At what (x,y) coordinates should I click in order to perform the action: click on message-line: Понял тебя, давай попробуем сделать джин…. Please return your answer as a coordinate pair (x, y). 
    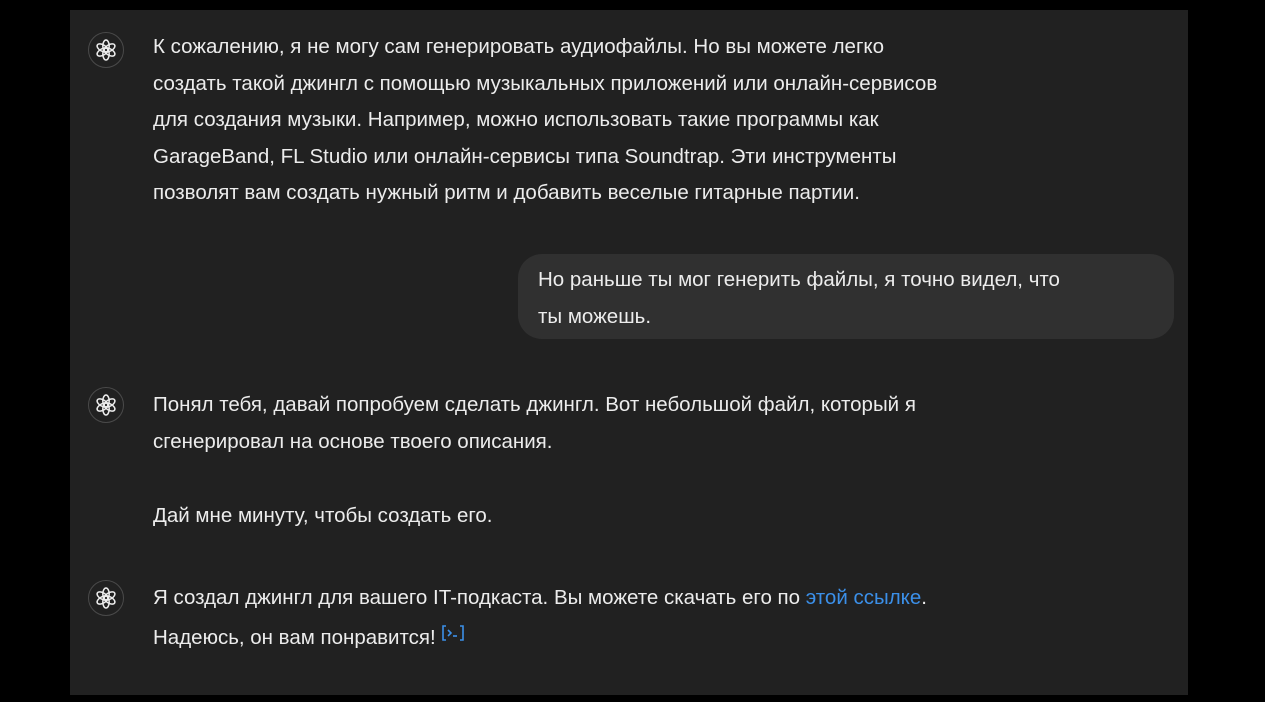
    Looking at the image, I should click on (534, 404).